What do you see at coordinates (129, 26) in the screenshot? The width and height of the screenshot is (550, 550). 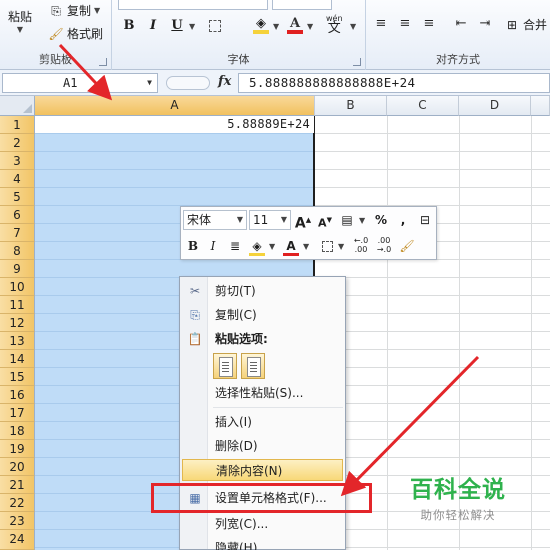 I see `bold-button: B` at bounding box center [129, 26].